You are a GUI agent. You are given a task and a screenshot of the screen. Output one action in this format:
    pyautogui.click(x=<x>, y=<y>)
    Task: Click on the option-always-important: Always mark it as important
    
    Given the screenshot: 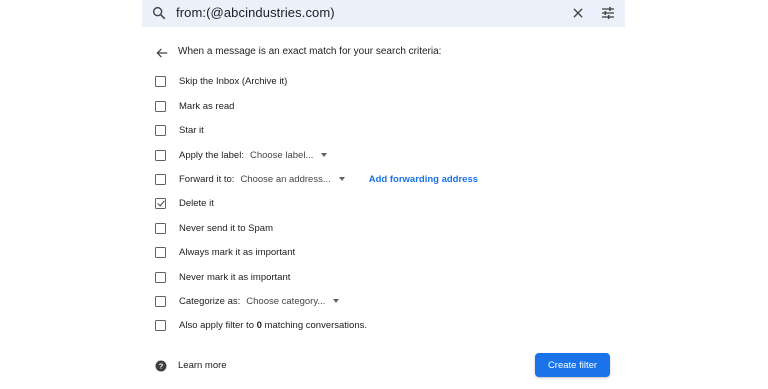 What is the action you would take?
    pyautogui.click(x=225, y=252)
    